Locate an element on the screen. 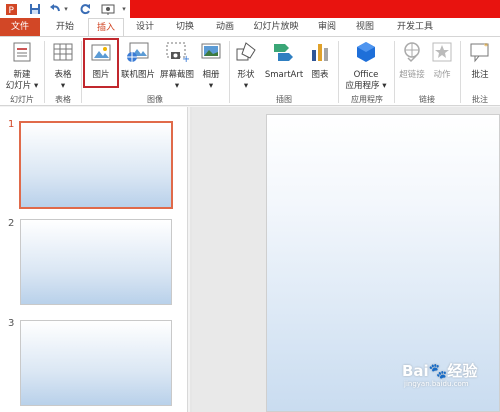 This screenshot has width=500, height=412. picture-button: 图片 is located at coordinates (101, 63).